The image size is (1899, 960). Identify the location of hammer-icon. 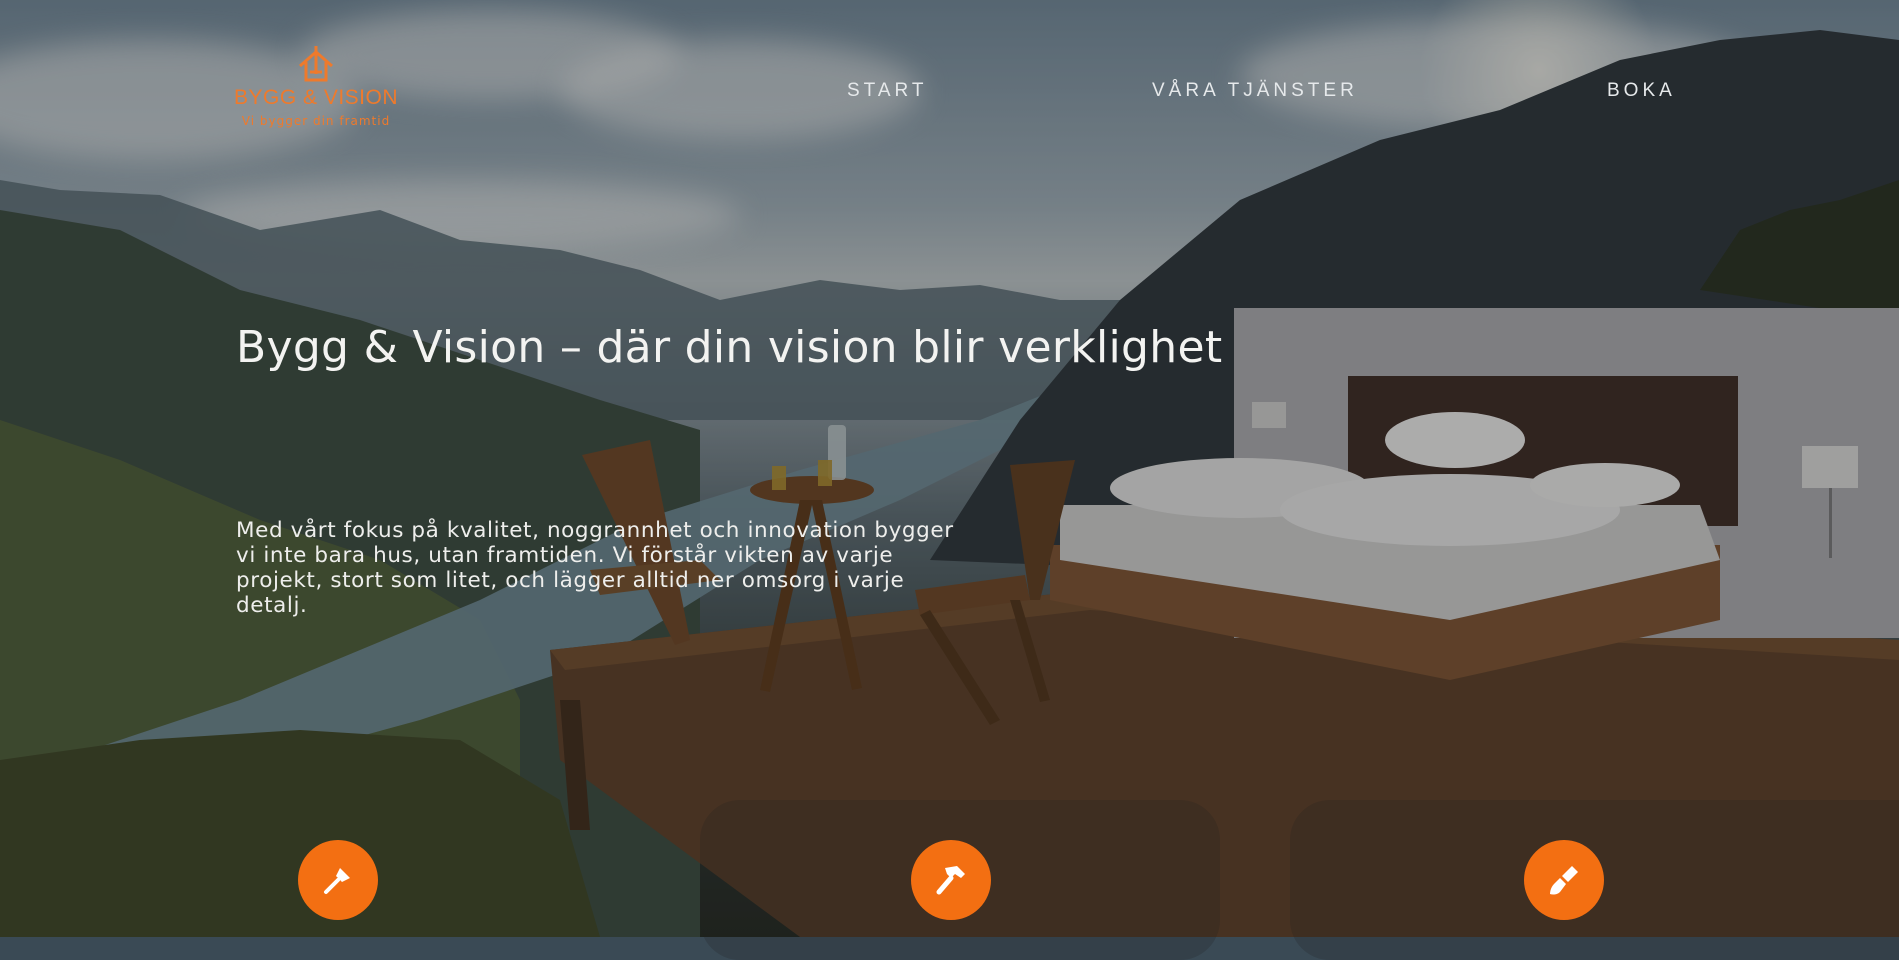
(950, 880).